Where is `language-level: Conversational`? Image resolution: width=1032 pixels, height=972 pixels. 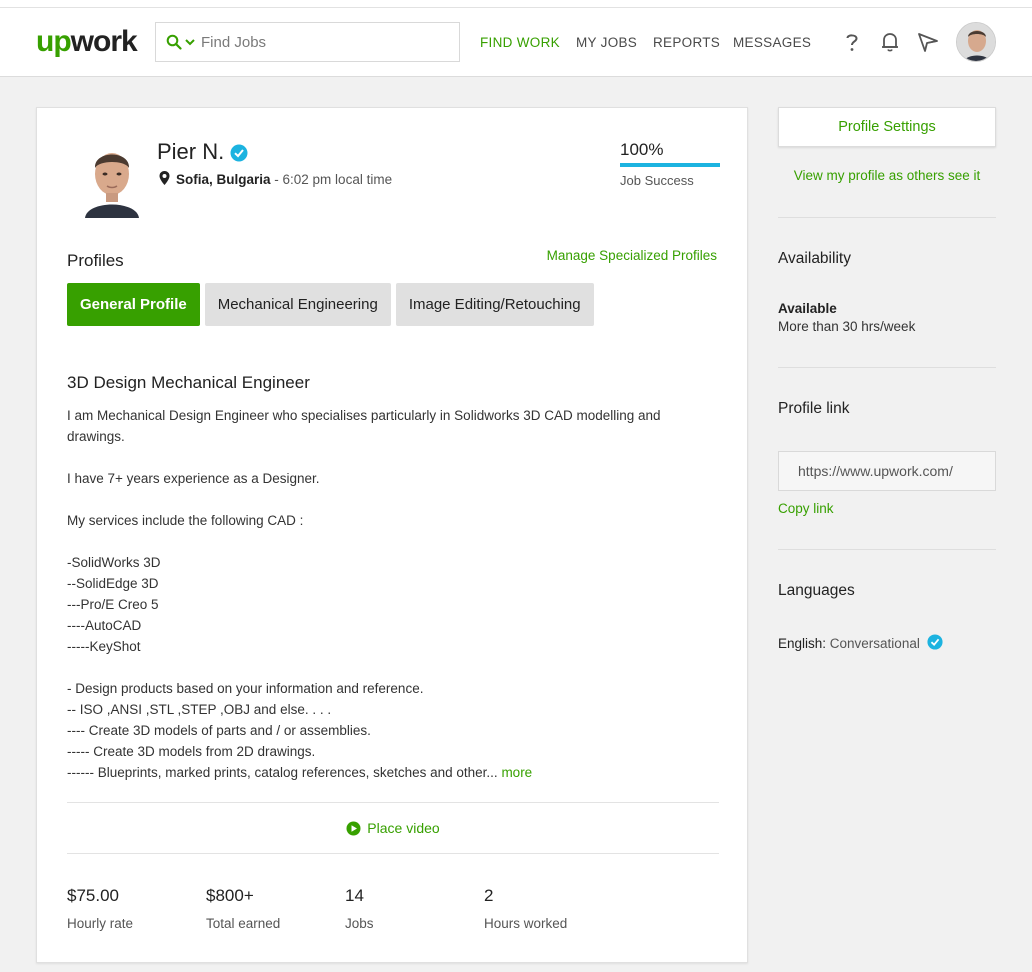 language-level: Conversational is located at coordinates (873, 643).